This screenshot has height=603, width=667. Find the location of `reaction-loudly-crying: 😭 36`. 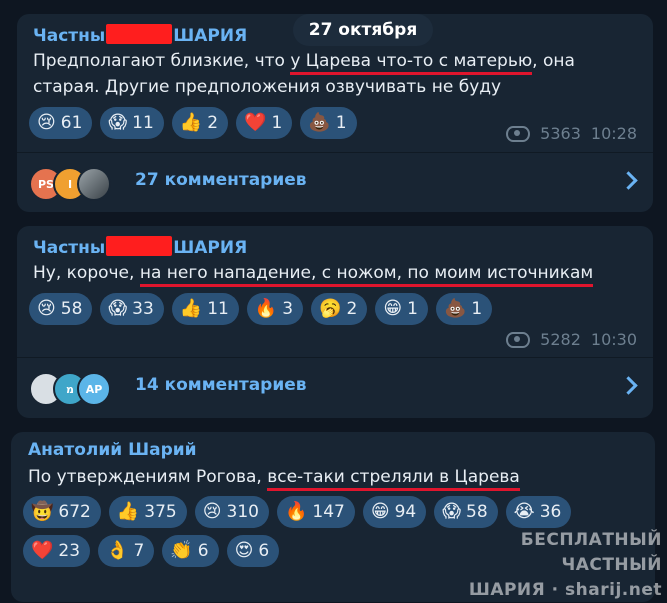

reaction-loudly-crying: 😭 36 is located at coordinates (538, 512).